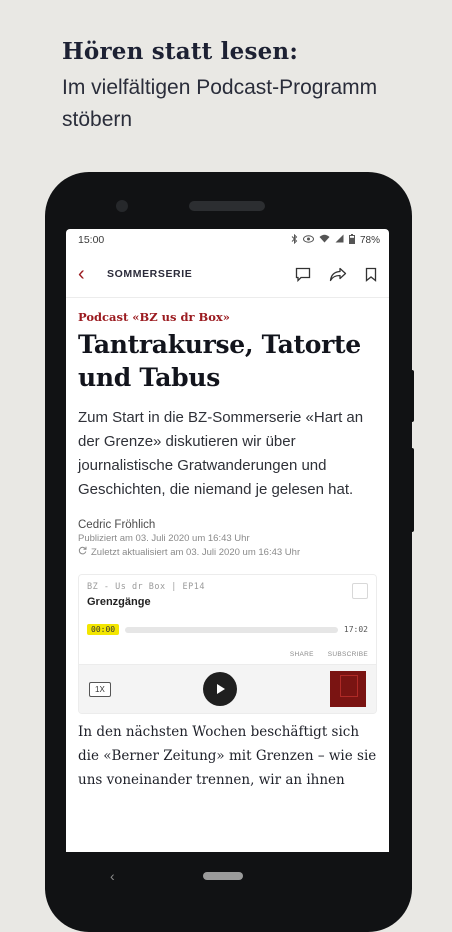  Describe the element at coordinates (308, 240) in the screenshot. I see `eye-icon` at that location.